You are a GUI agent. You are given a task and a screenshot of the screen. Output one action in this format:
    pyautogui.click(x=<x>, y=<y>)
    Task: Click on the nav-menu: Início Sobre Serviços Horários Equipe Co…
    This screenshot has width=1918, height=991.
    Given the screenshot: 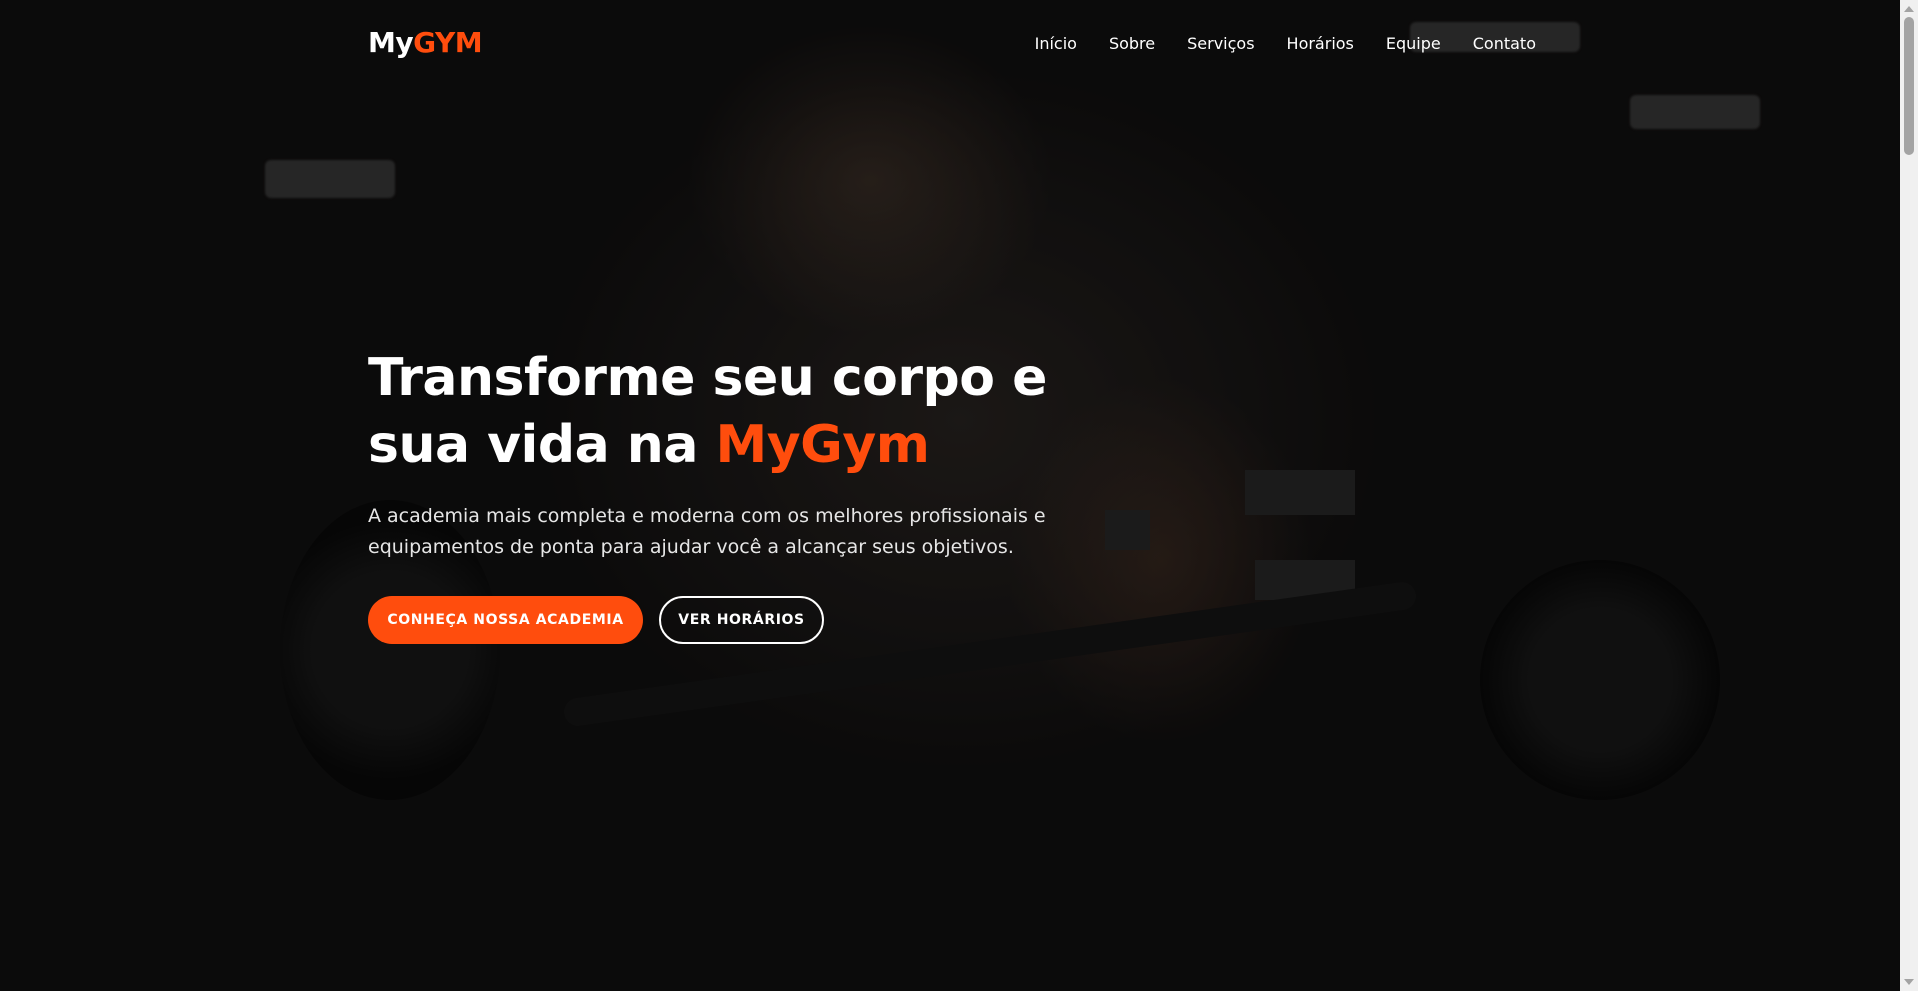 What is the action you would take?
    pyautogui.click(x=1285, y=43)
    